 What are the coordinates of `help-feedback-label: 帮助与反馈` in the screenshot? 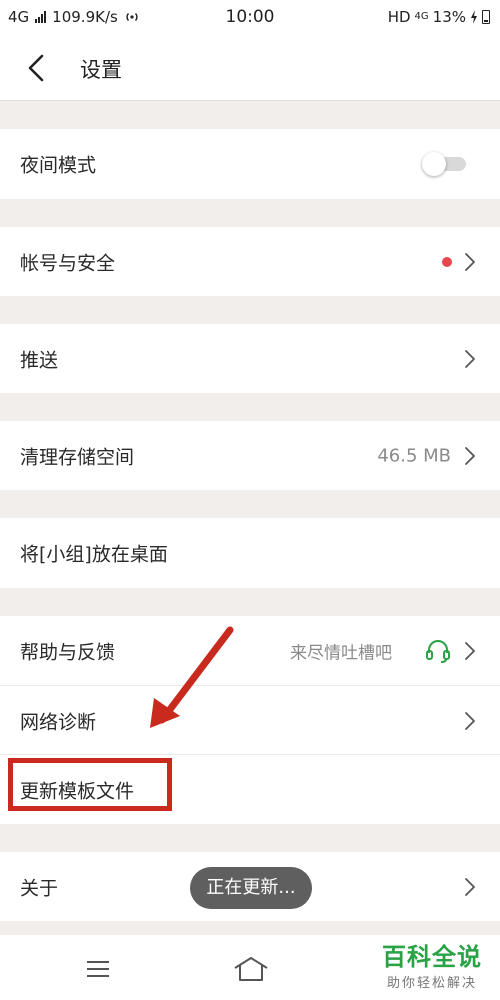 It's located at (68, 652).